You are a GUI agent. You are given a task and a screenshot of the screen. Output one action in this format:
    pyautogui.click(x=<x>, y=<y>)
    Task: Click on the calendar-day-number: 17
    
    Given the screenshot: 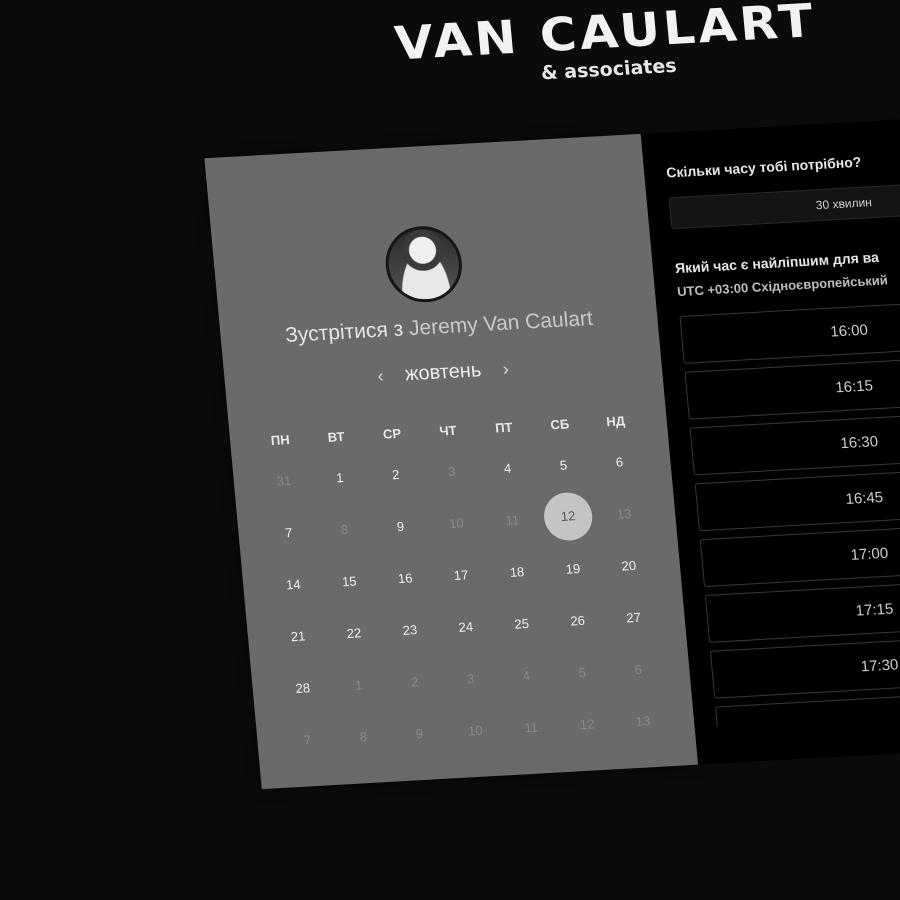 What is the action you would take?
    pyautogui.click(x=461, y=574)
    